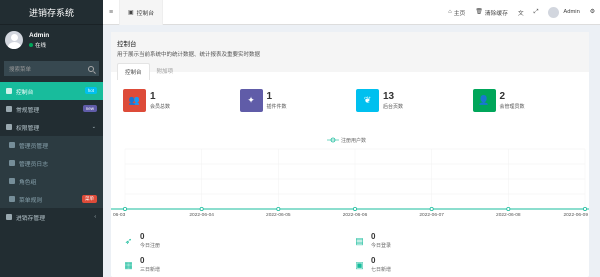 This screenshot has height=277, width=600. What do you see at coordinates (127, 44) in the screenshot?
I see `page-title: 控制台` at bounding box center [127, 44].